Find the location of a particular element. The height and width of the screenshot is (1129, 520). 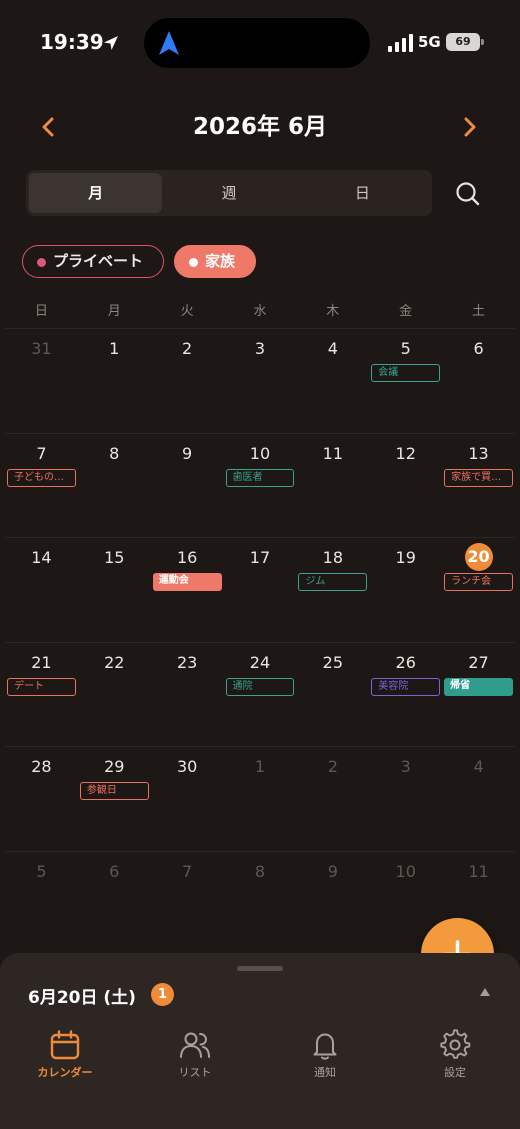

search-icon is located at coordinates (468, 194).